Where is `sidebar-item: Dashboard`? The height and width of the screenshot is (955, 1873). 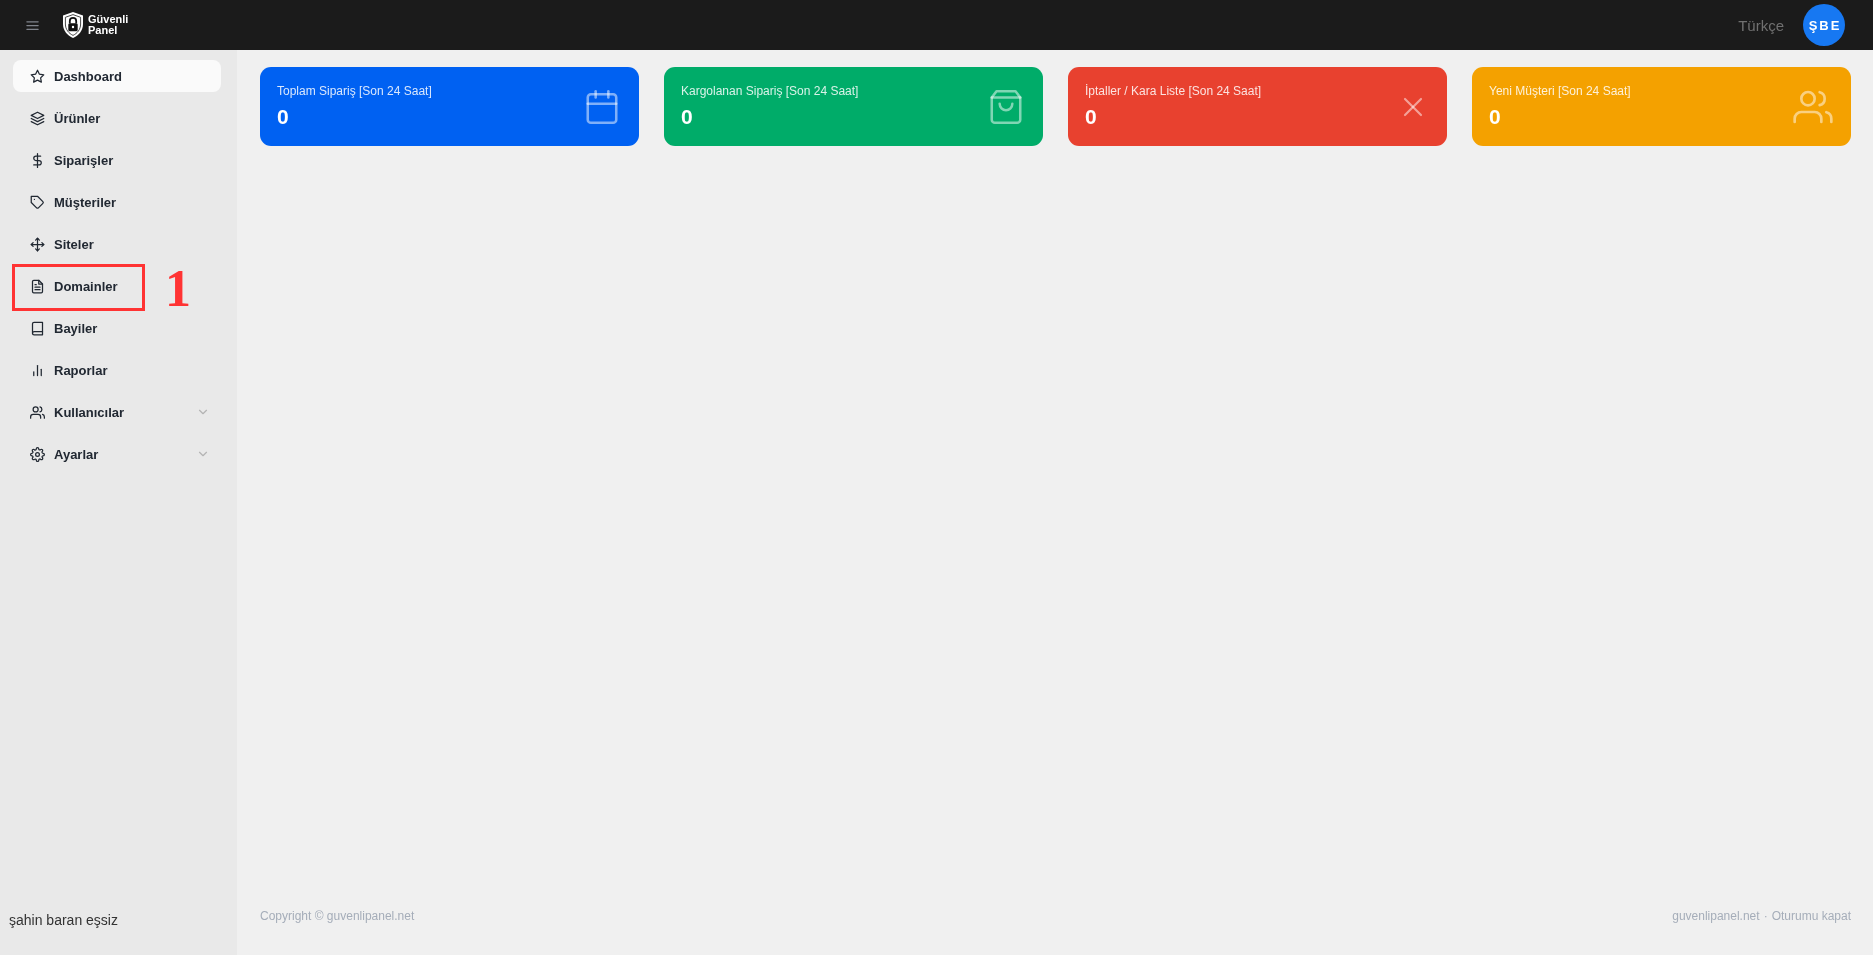
sidebar-item: Dashboard is located at coordinates (117, 76).